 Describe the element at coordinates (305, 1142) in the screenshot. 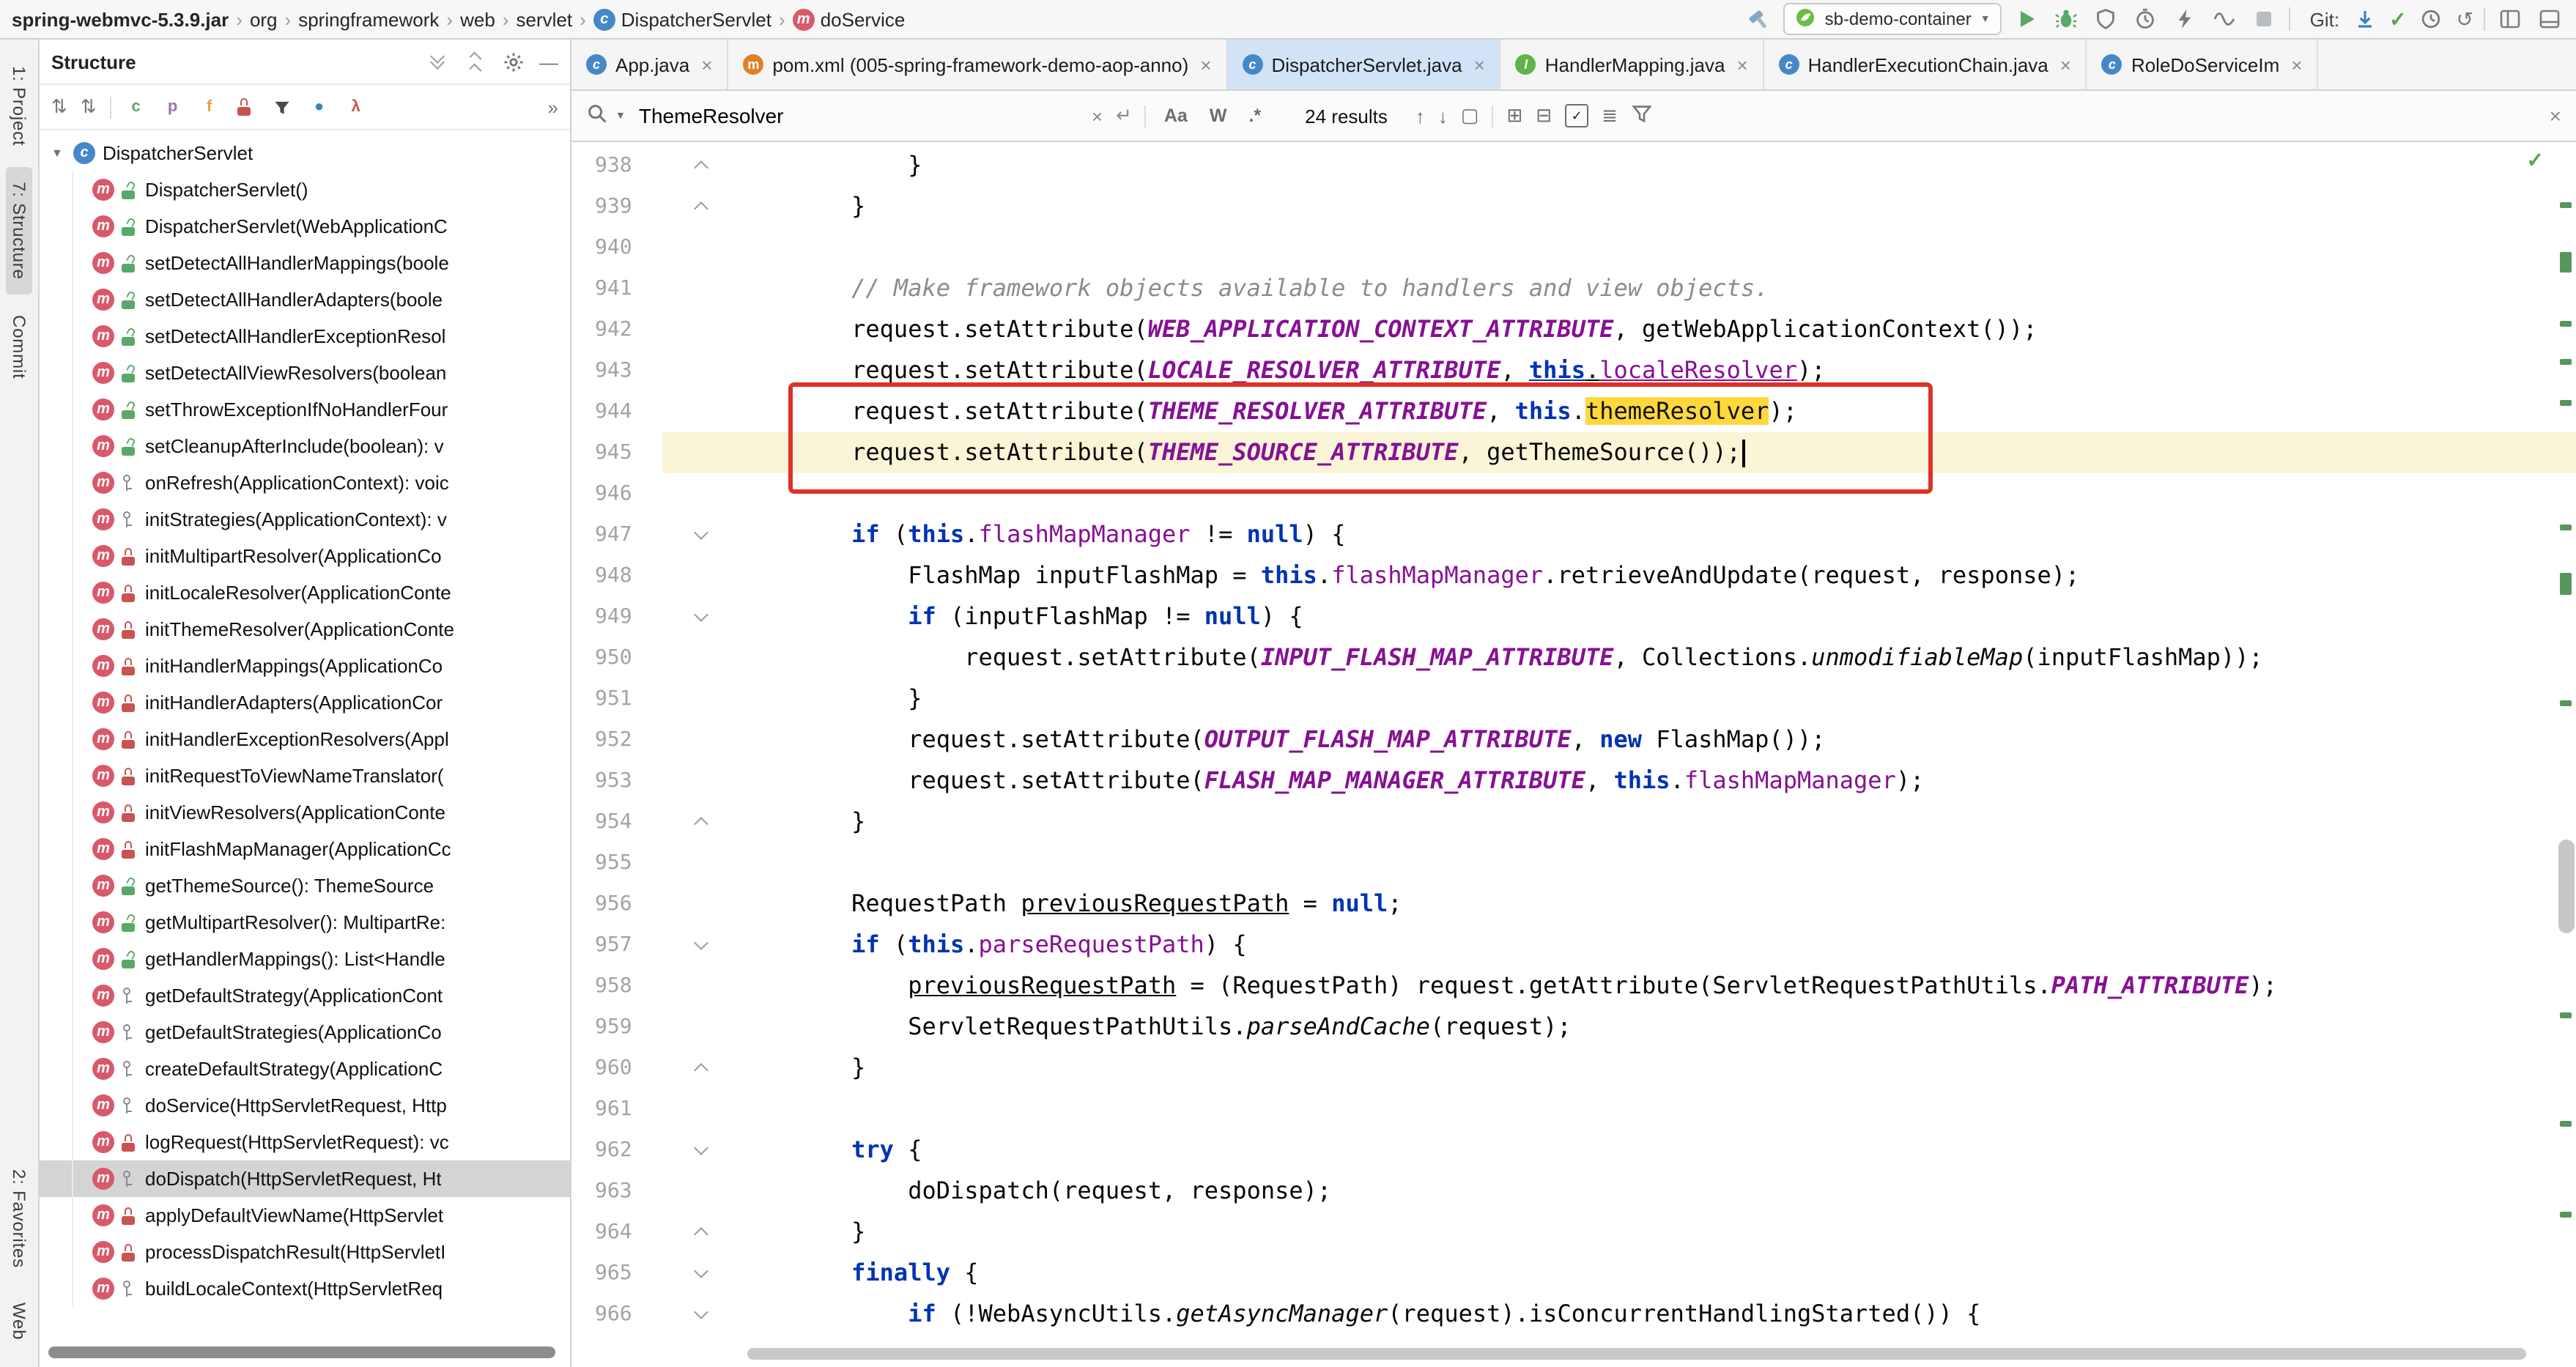

I see `structure-tree-item: m logRequest(HttpServletRequest): vc` at that location.